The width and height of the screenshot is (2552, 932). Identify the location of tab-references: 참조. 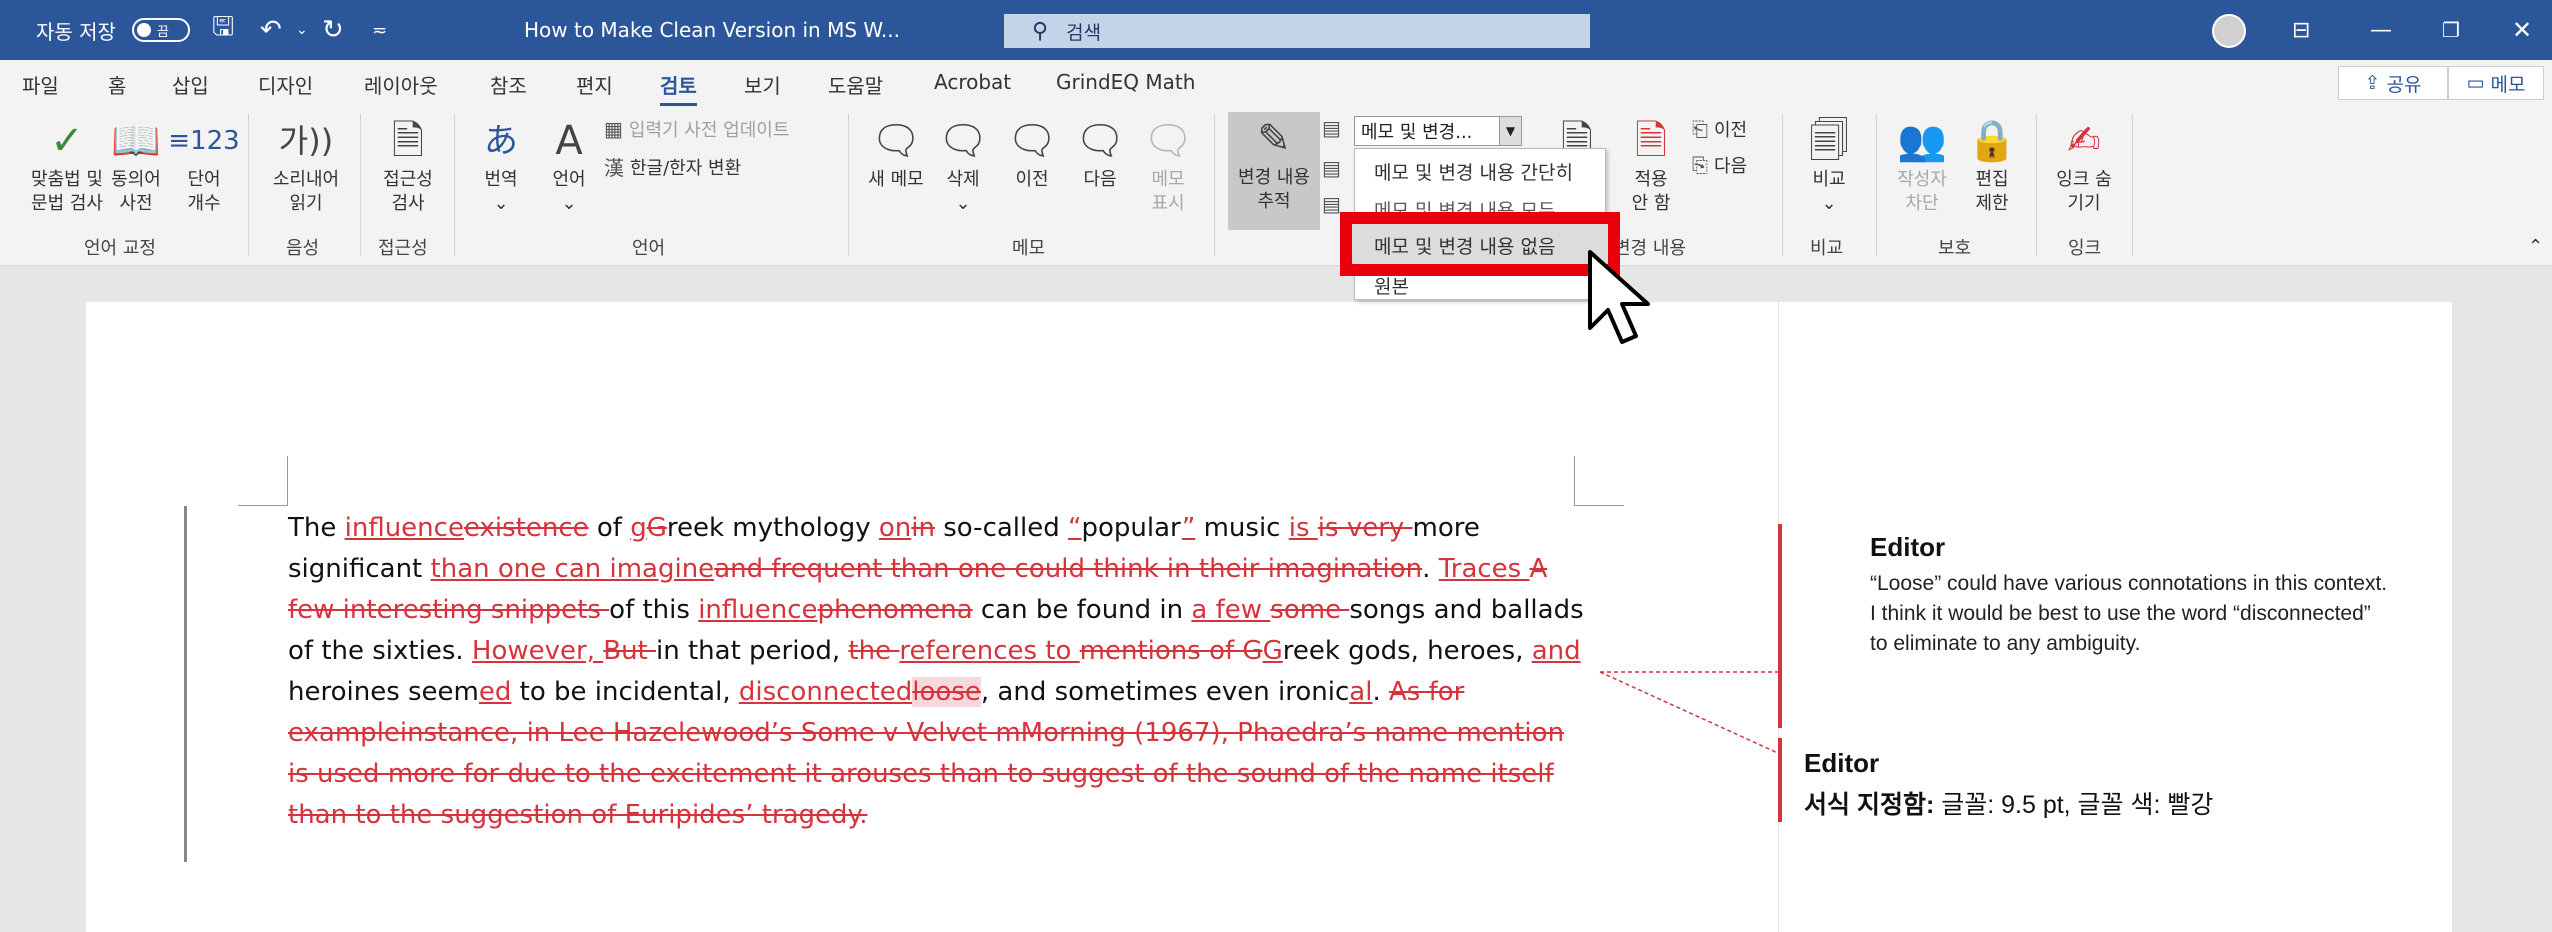
(508, 84).